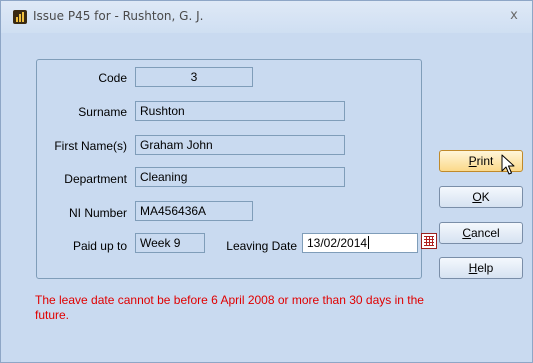 The height and width of the screenshot is (363, 533). What do you see at coordinates (481, 197) in the screenshot?
I see `ok-button: OK` at bounding box center [481, 197].